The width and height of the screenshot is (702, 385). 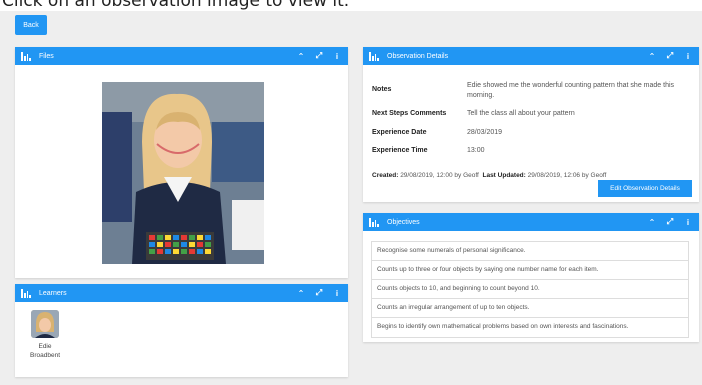 I want to click on experience-date-value: 28/03/2019, so click(x=485, y=132).